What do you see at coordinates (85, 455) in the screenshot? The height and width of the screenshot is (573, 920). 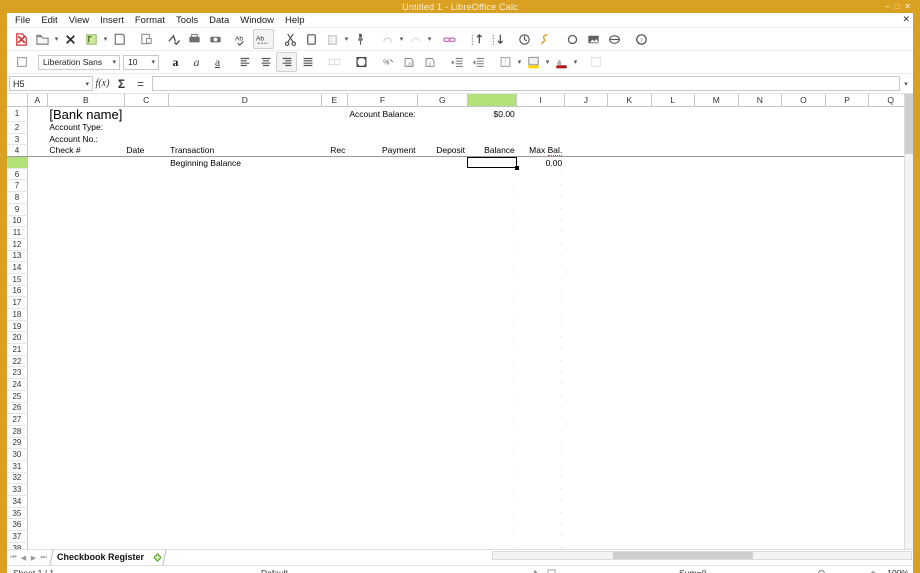 I see `cell-B30` at bounding box center [85, 455].